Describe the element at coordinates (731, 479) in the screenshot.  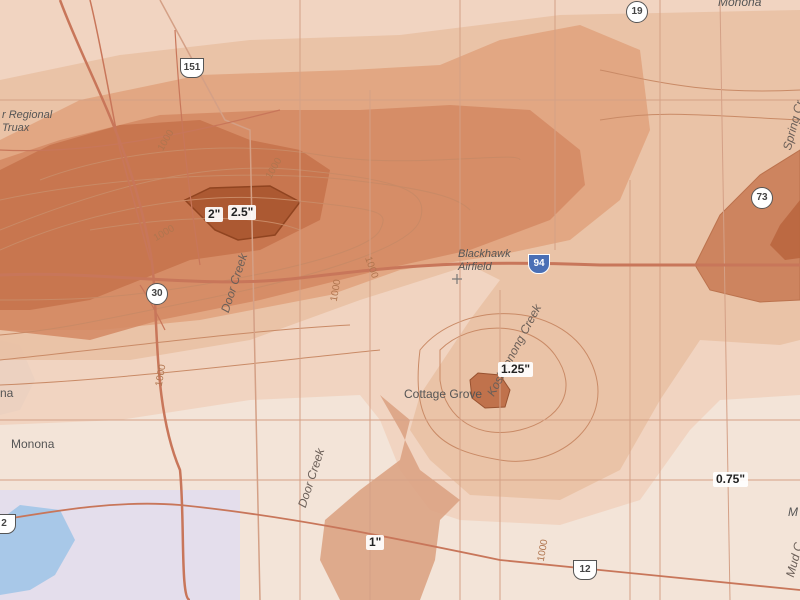
I see `snowfall-label-0-75in: 0.75"` at that location.